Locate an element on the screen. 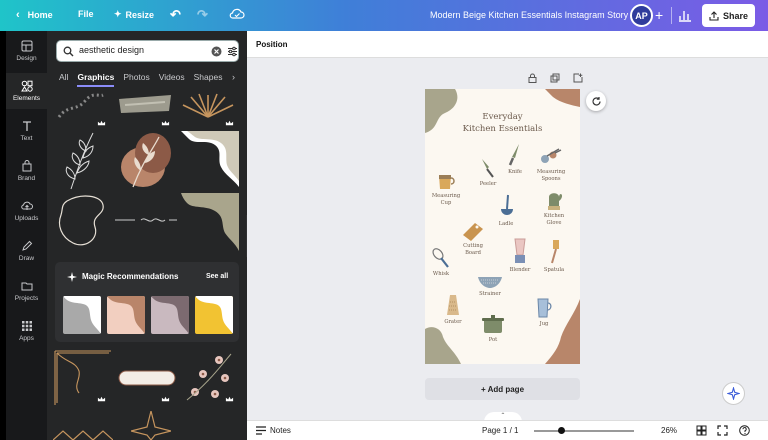 The height and width of the screenshot is (440, 768). lock-icon is located at coordinates (532, 78).